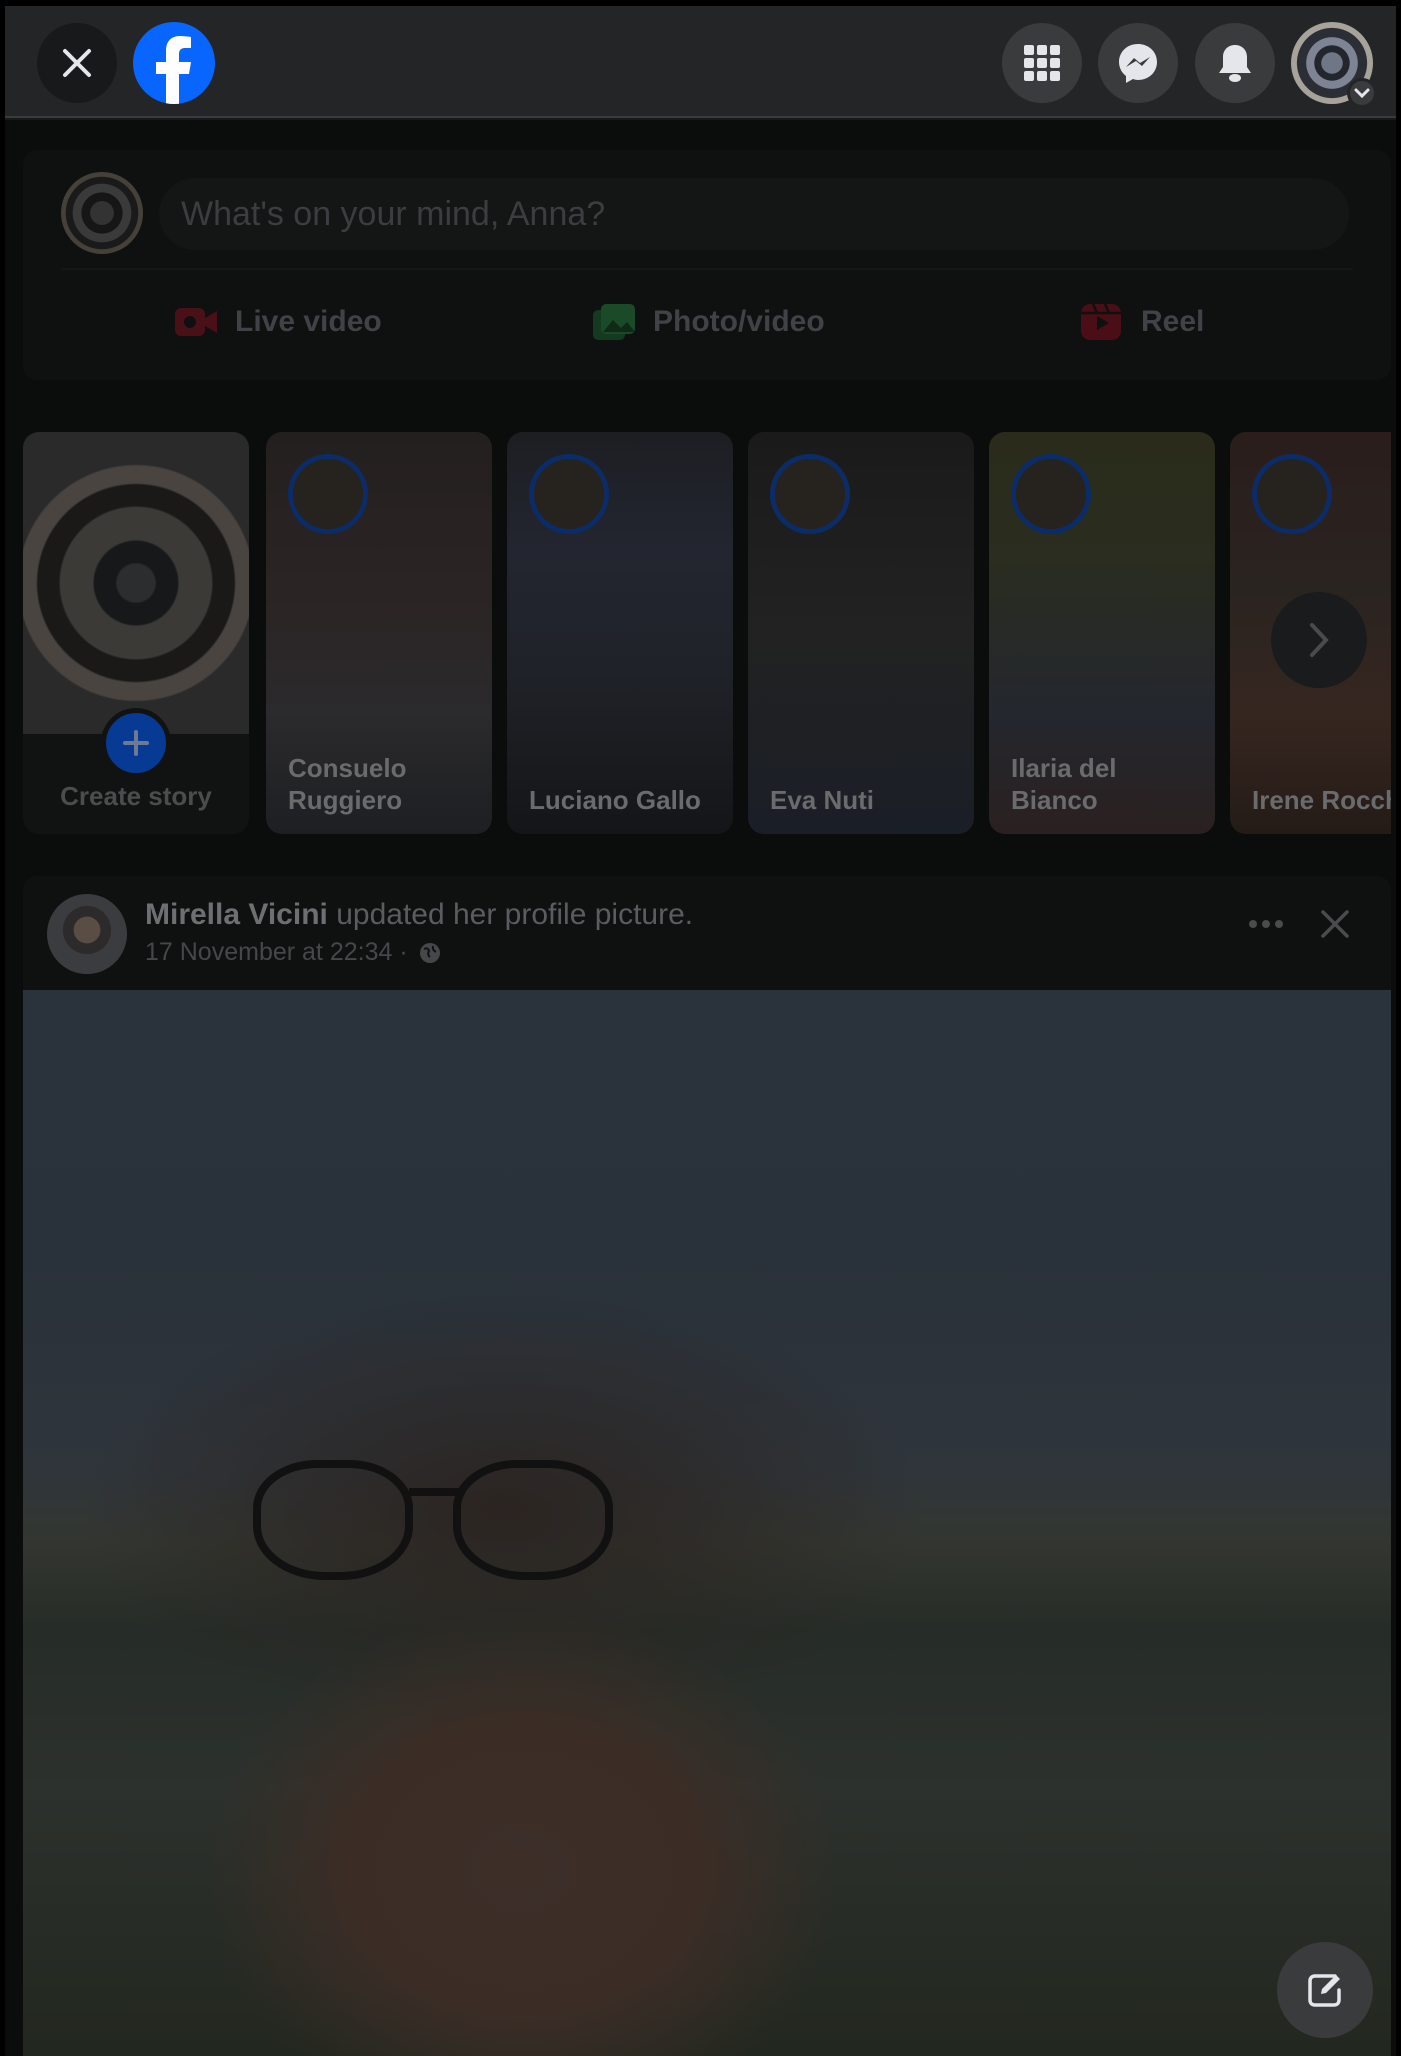 The image size is (1401, 2056). I want to click on post-author-name: Mirella Vicini, so click(236, 914).